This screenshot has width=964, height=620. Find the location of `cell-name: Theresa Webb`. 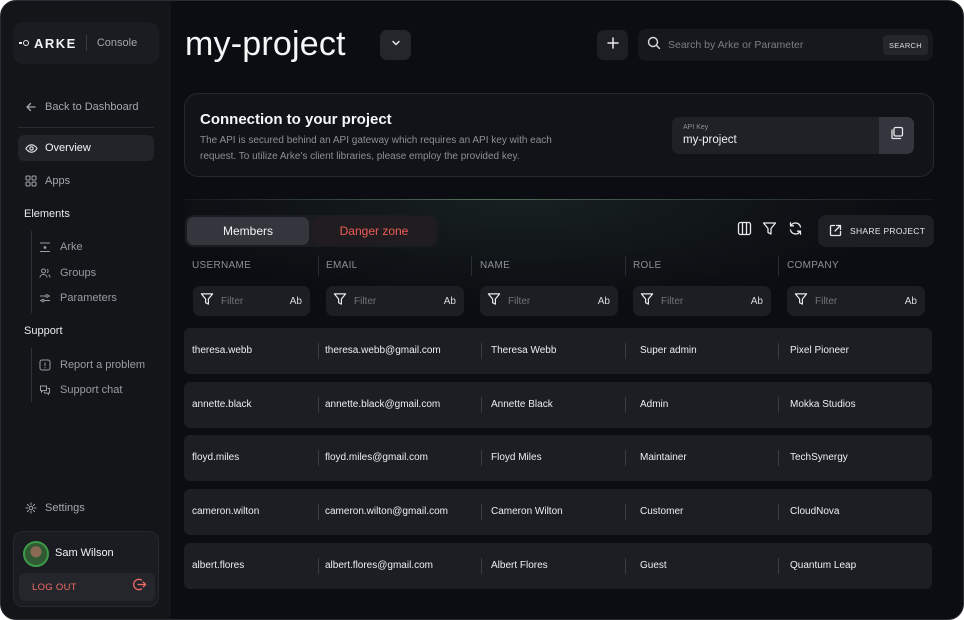

cell-name: Theresa Webb is located at coordinates (524, 350).